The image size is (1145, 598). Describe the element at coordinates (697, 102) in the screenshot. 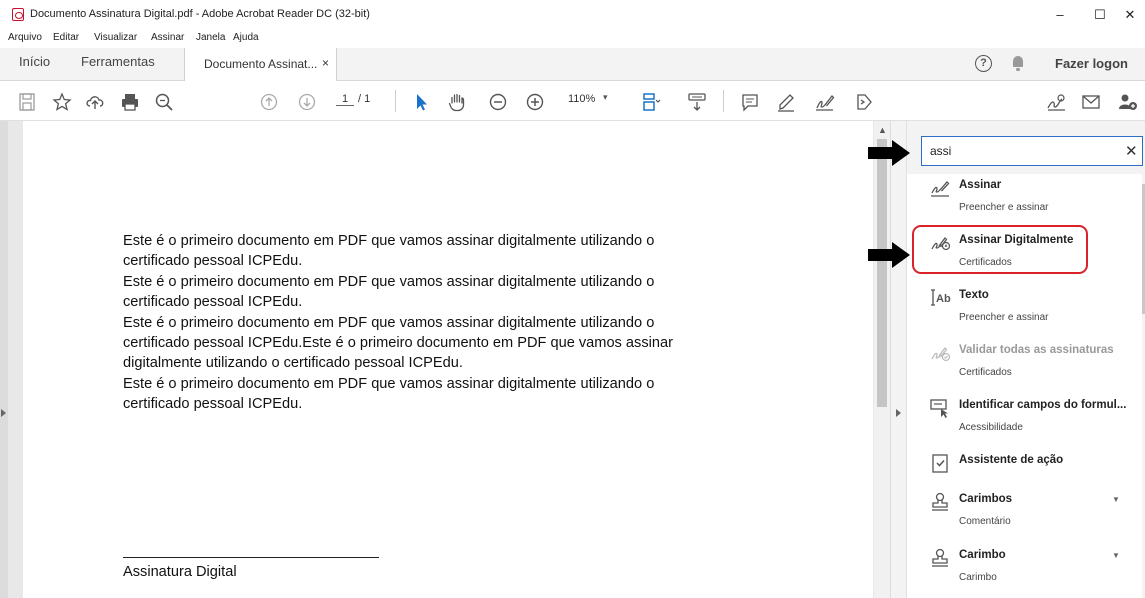

I see `keyboard-scroll-icon` at that location.